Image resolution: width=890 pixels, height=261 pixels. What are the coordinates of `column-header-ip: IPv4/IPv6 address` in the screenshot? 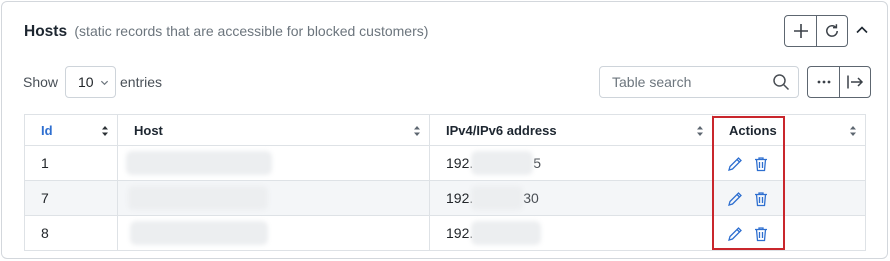 It's located at (571, 130).